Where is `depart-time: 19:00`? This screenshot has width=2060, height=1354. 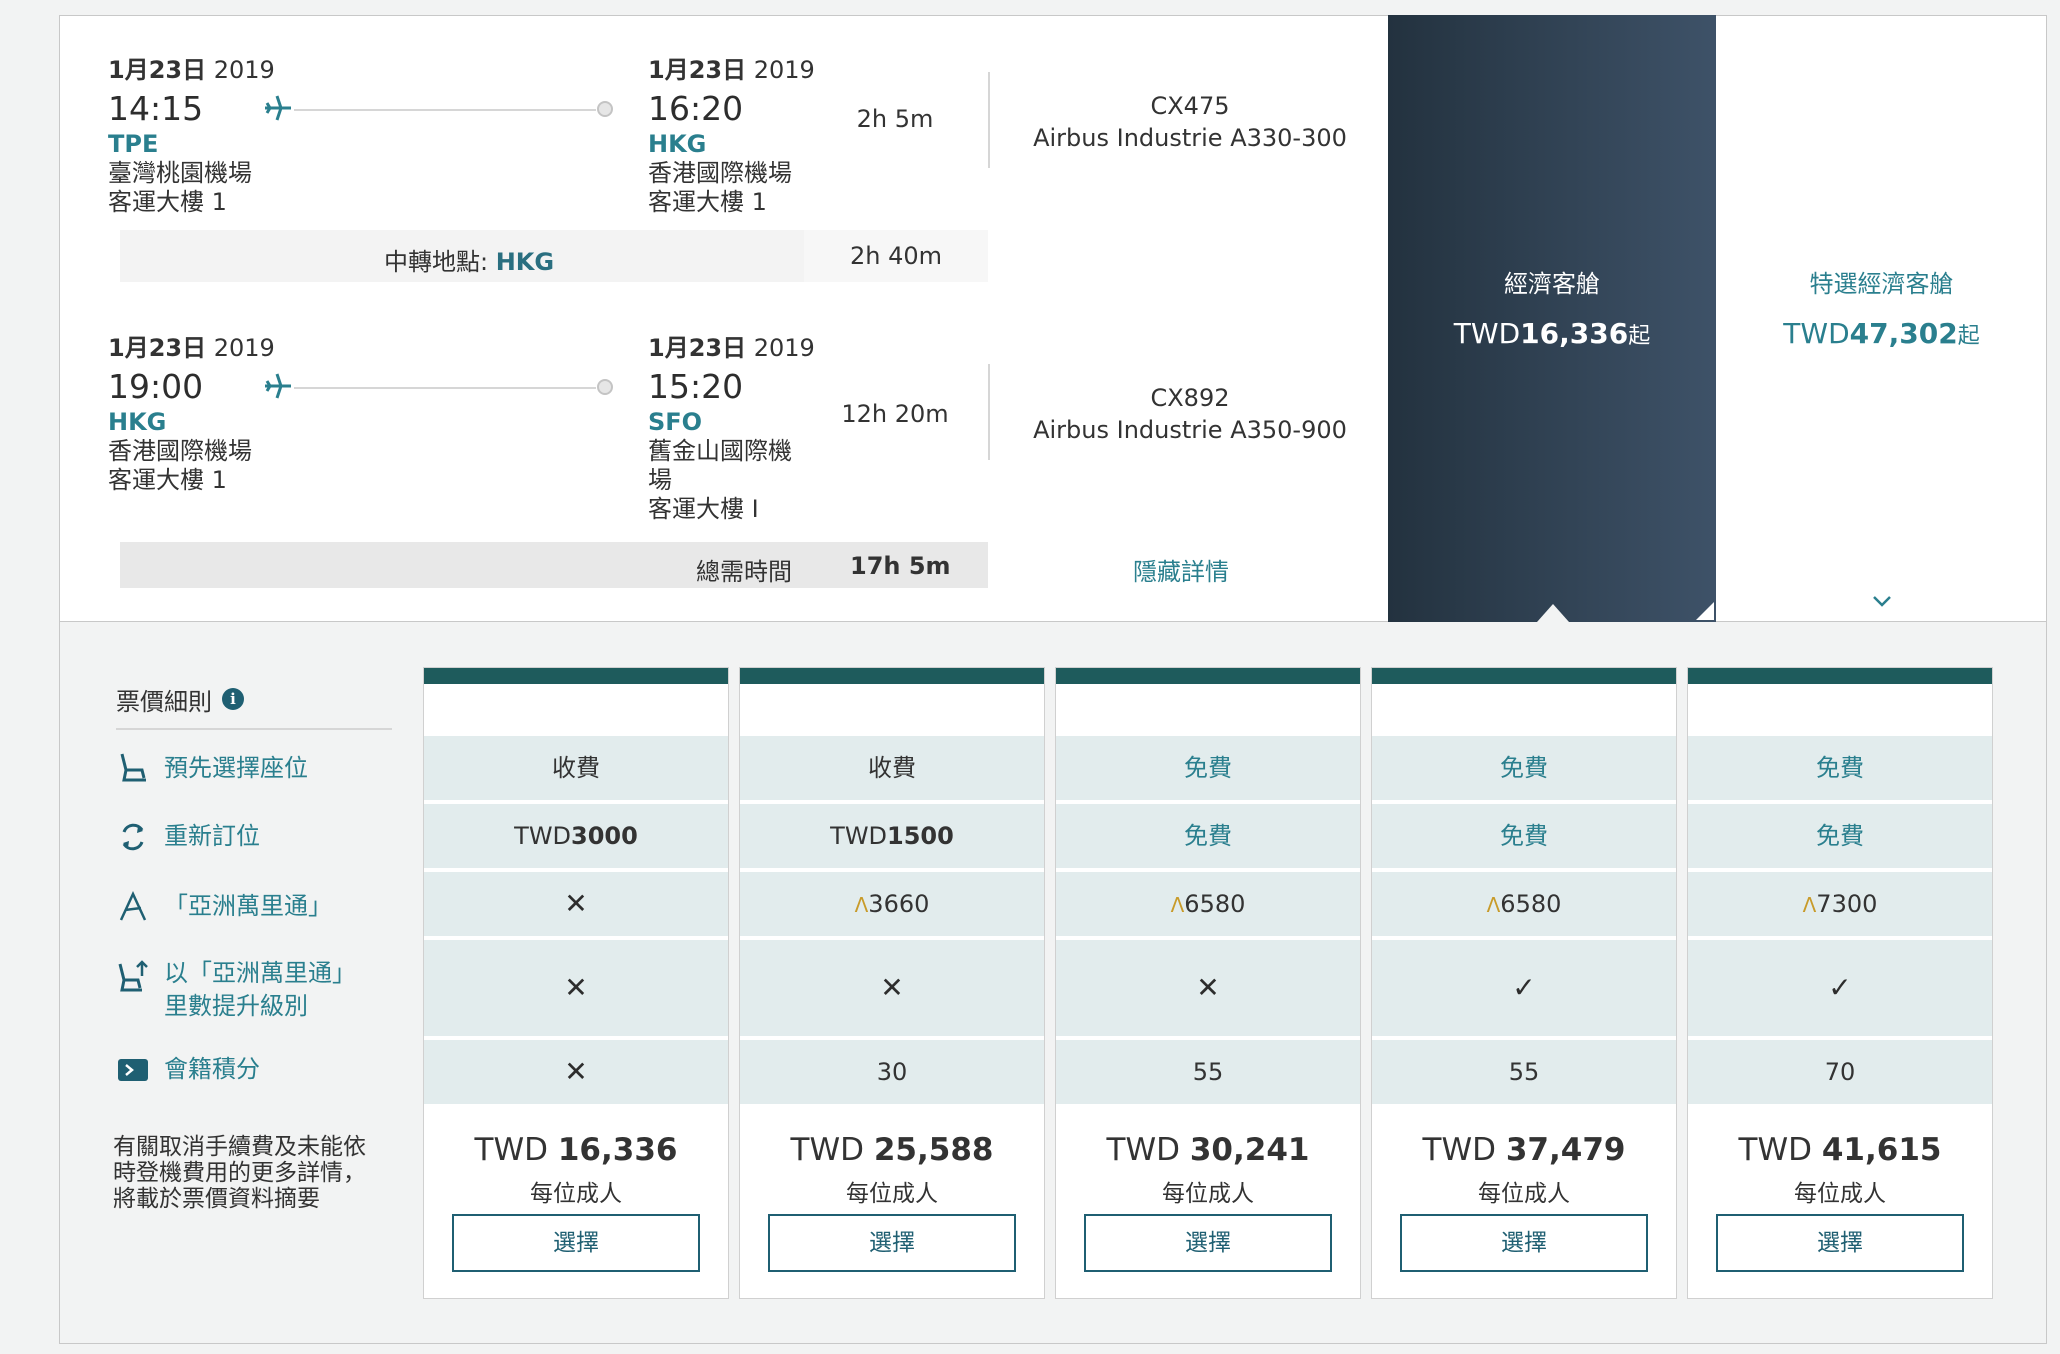
depart-time: 19:00 is located at coordinates (156, 386).